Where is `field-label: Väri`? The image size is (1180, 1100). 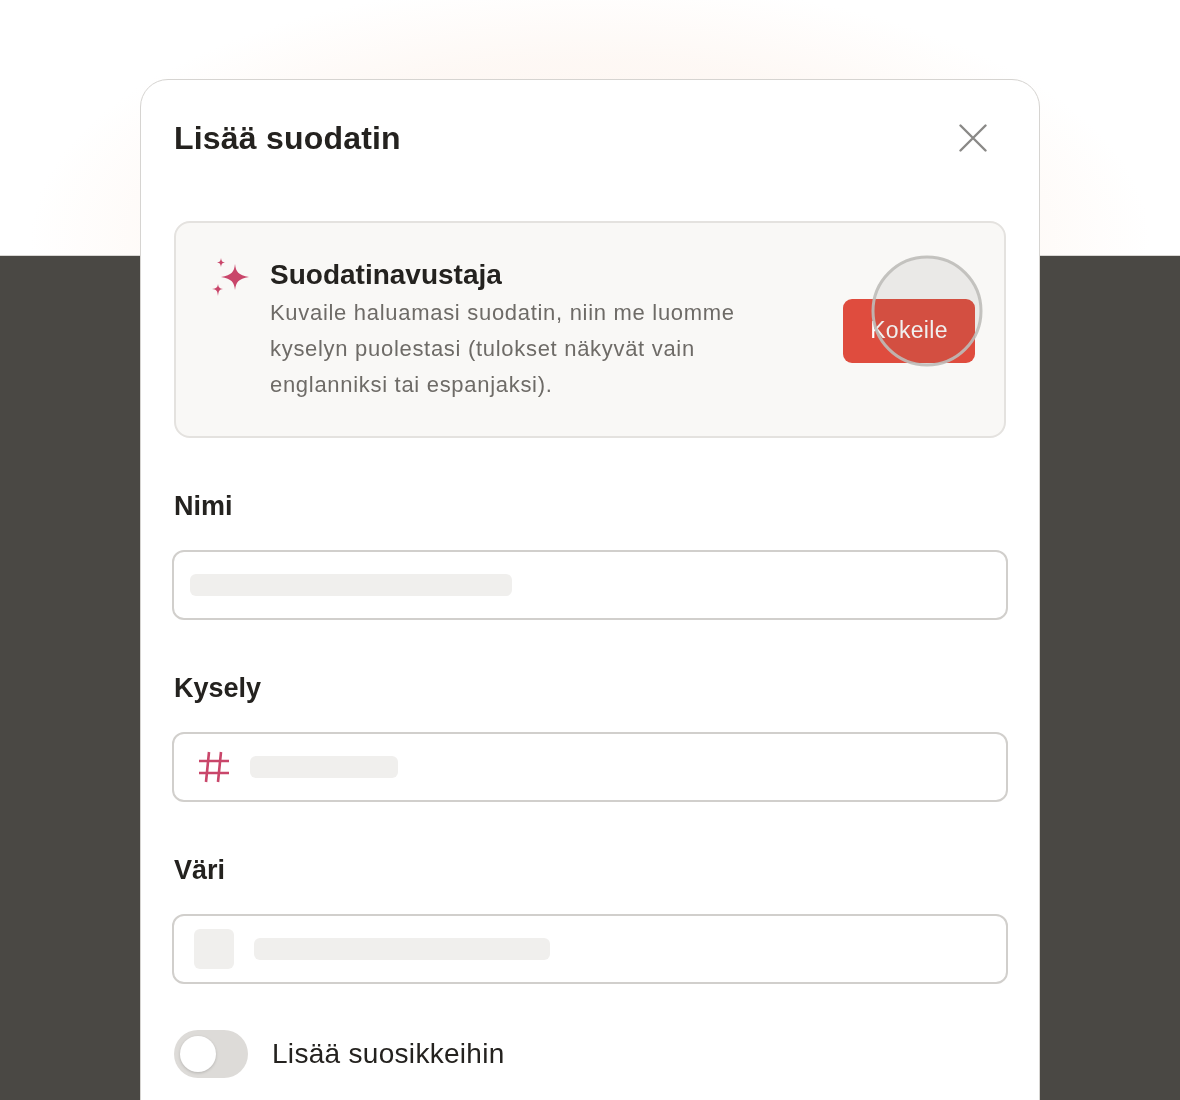 field-label: Väri is located at coordinates (200, 870).